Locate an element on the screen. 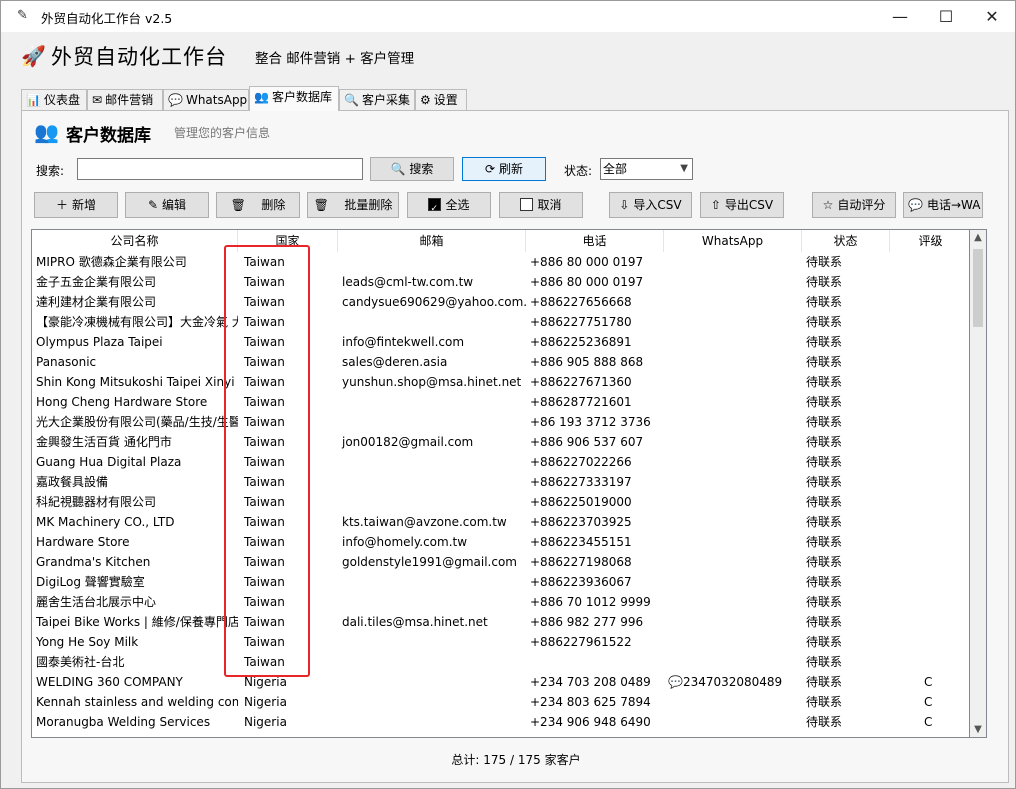 The image size is (1016, 789). minimize-button: — is located at coordinates (900, 16).